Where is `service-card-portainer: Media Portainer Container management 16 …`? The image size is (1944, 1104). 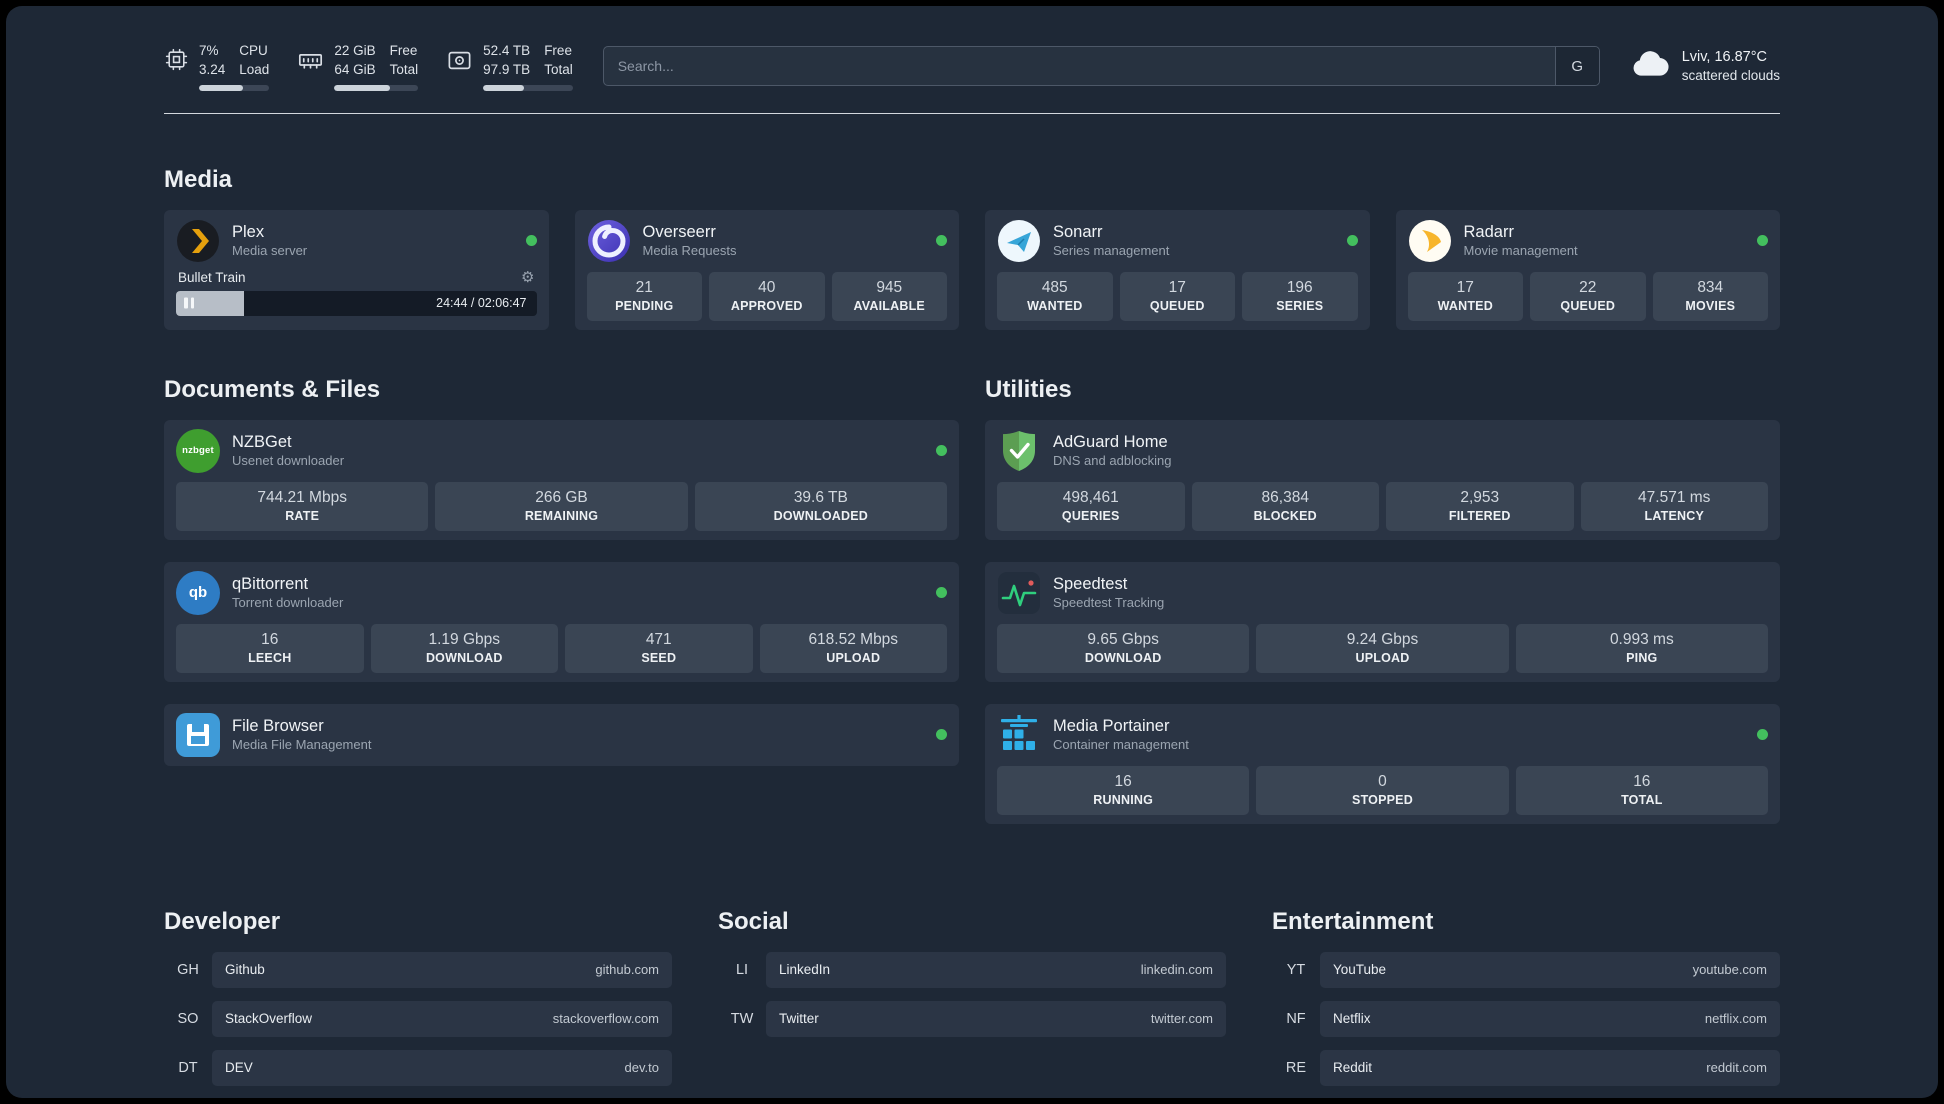 service-card-portainer: Media Portainer Container management 16 … is located at coordinates (1382, 763).